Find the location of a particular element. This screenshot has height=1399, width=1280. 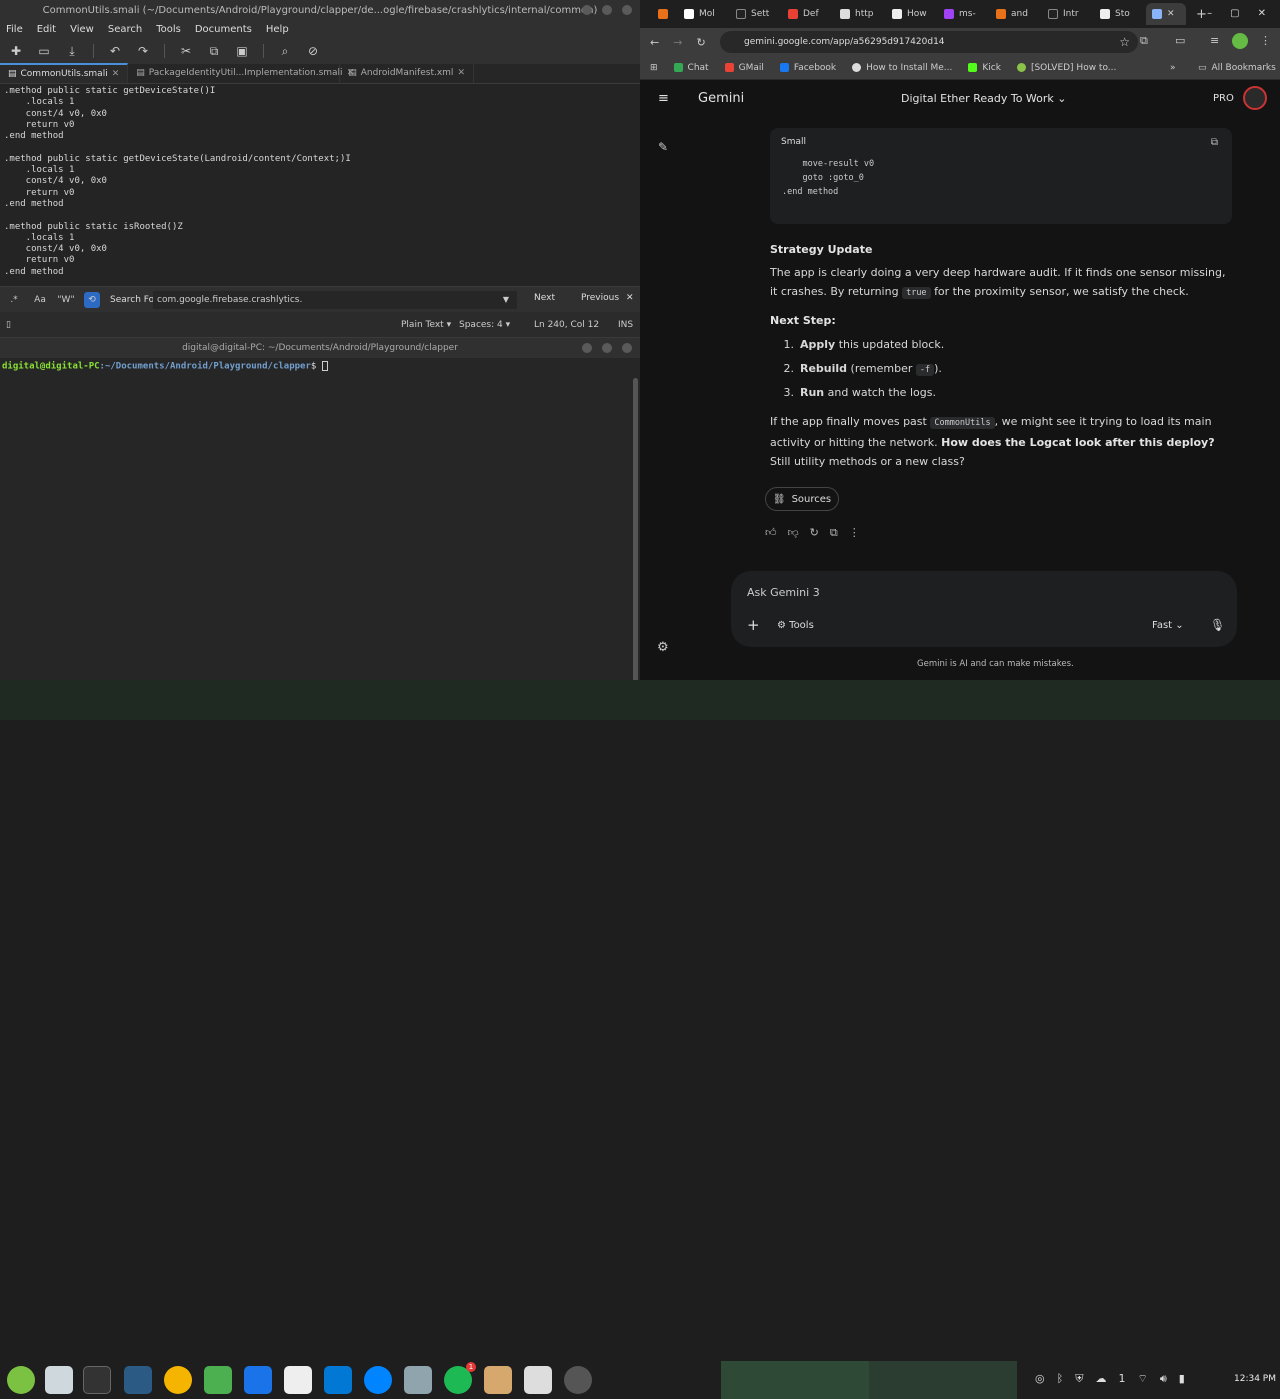

more-options-icon: ⋮ is located at coordinates (854, 533).